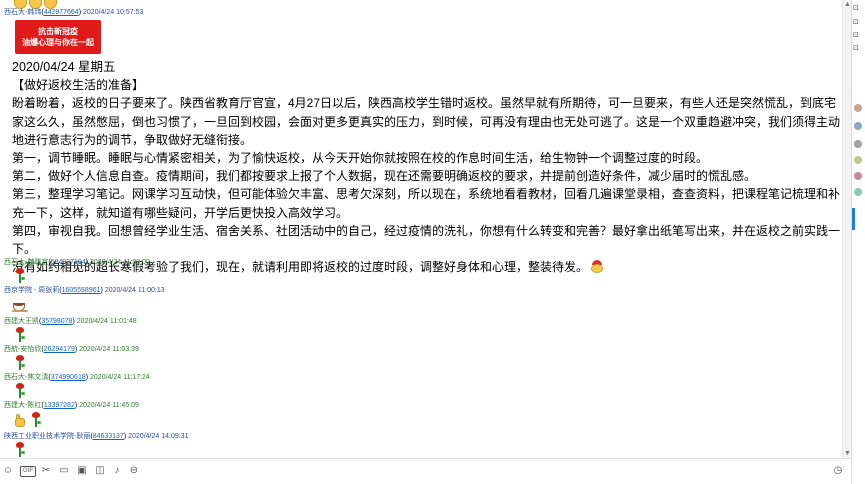 This screenshot has height=484, width=865. What do you see at coordinates (22, 405) in the screenshot?
I see `sender-name: 西建大-陈红` at bounding box center [22, 405].